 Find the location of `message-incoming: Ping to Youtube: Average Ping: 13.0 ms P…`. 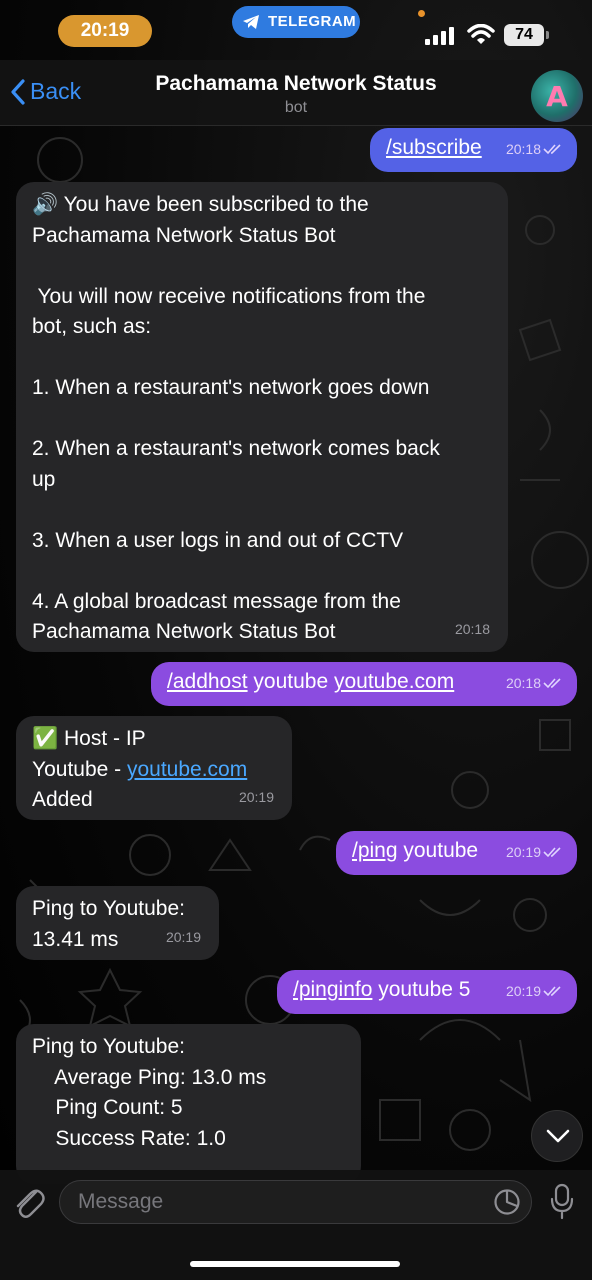

message-incoming: Ping to Youtube: Average Ping: 13.0 ms P… is located at coordinates (188, 1104).